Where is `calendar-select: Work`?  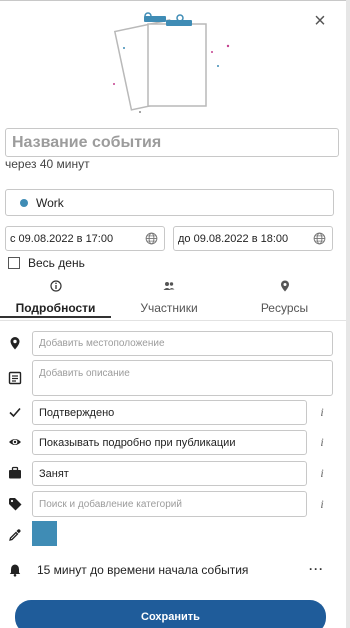 calendar-select: Work is located at coordinates (169, 202).